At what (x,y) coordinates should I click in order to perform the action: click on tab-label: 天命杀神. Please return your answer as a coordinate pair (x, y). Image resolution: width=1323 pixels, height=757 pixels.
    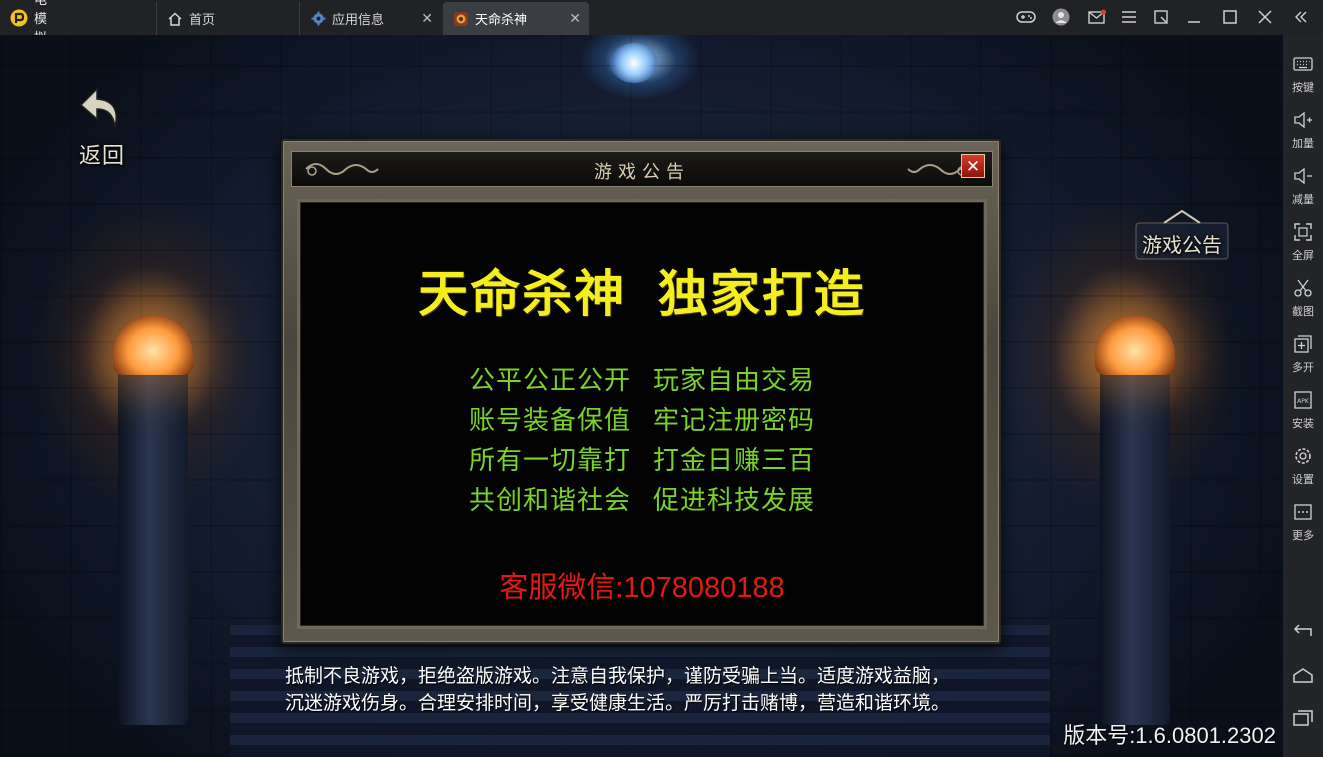
    Looking at the image, I should click on (501, 19).